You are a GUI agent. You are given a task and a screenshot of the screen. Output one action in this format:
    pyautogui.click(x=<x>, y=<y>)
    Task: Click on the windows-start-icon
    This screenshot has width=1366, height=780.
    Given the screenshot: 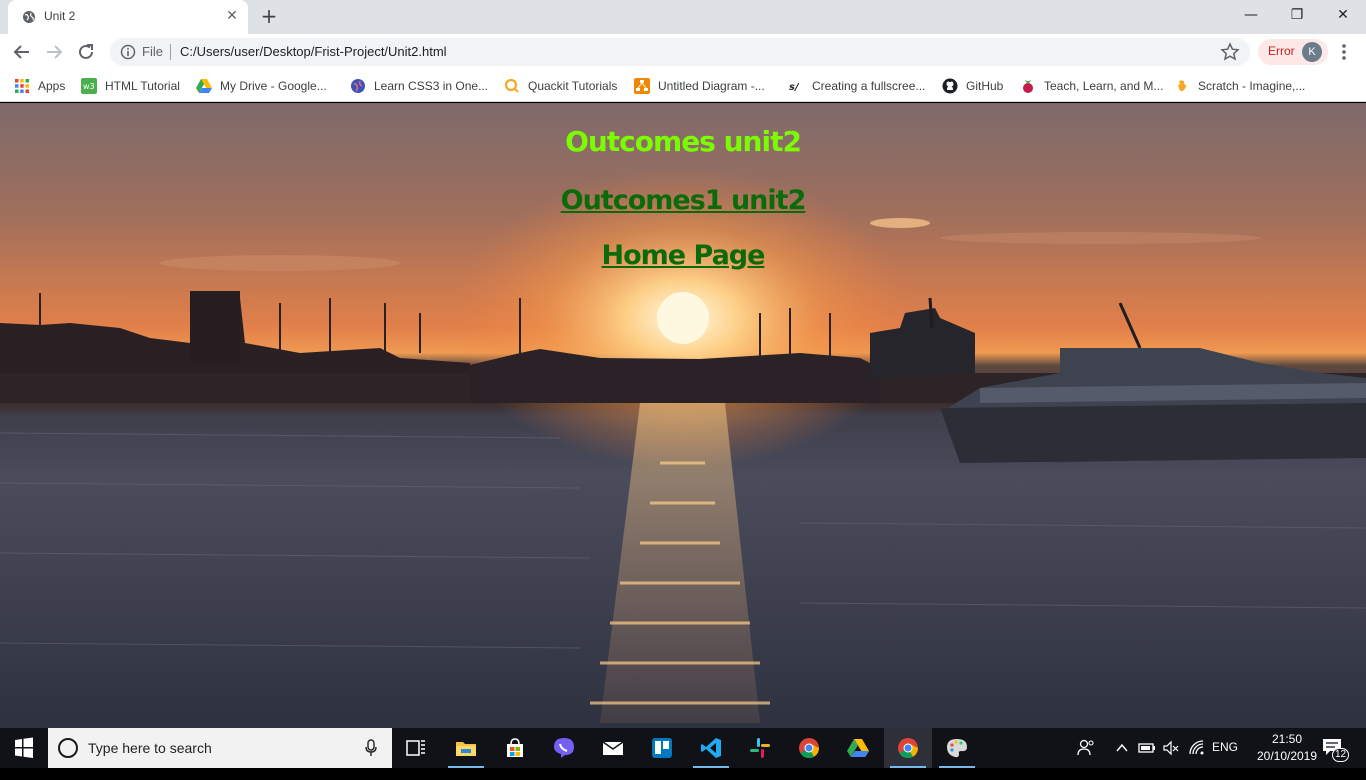 What is the action you would take?
    pyautogui.click(x=24, y=748)
    